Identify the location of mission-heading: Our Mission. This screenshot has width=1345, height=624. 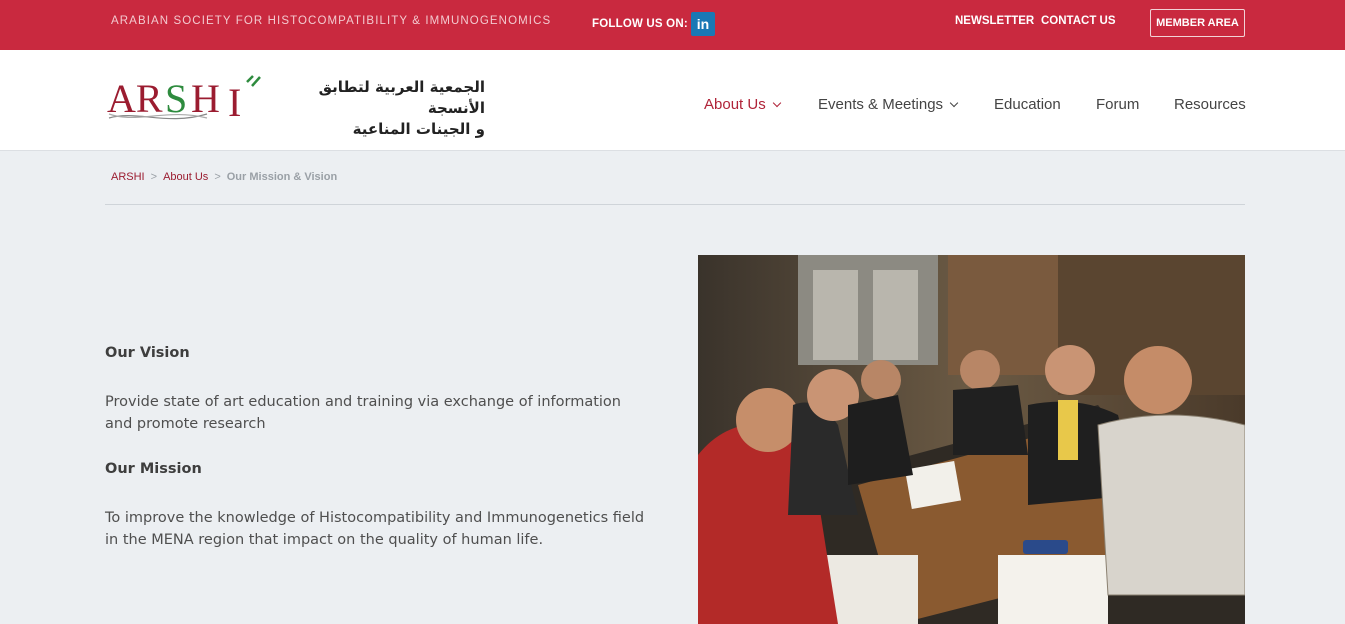
(153, 469).